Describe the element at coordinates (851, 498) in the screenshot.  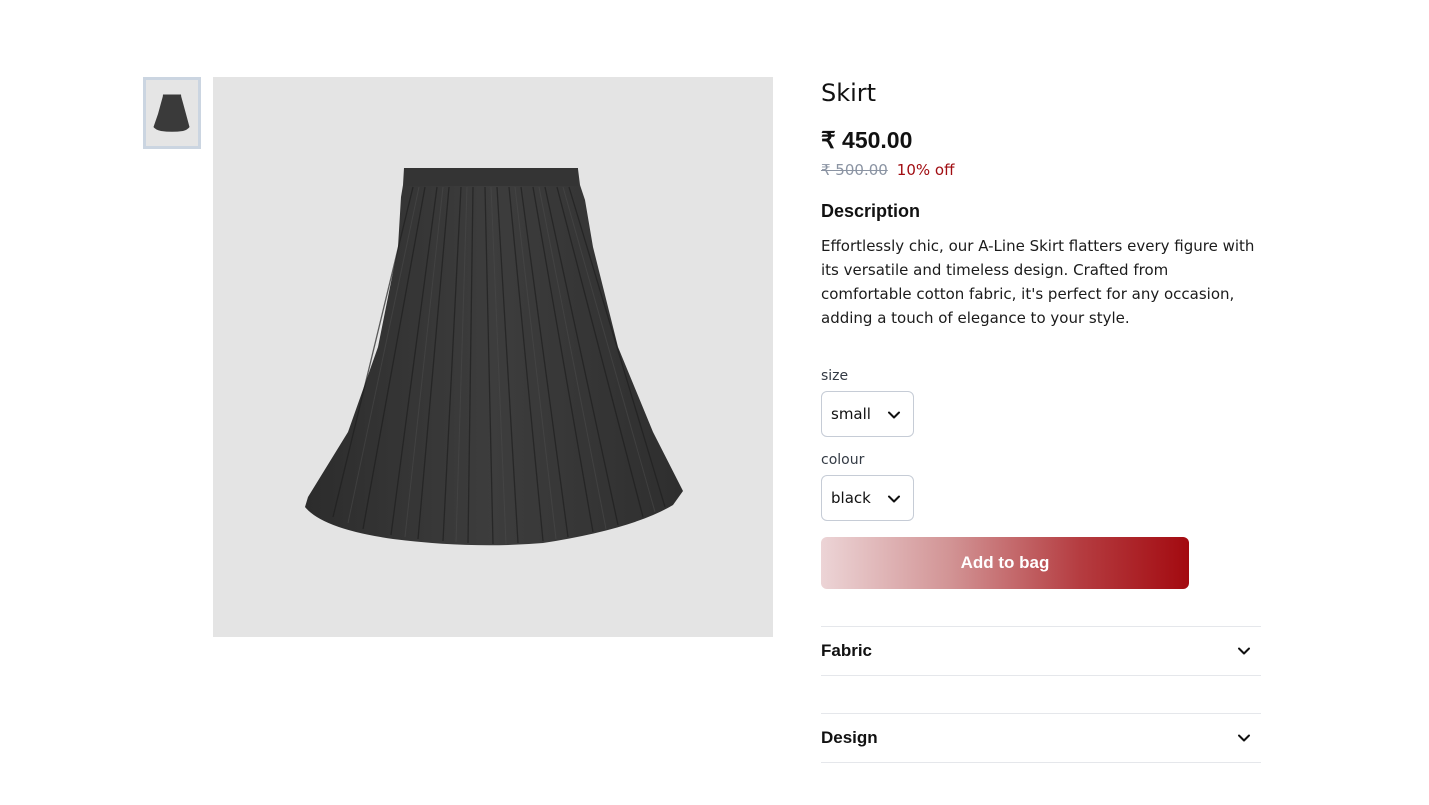
I see `colour-selected-value: black` at that location.